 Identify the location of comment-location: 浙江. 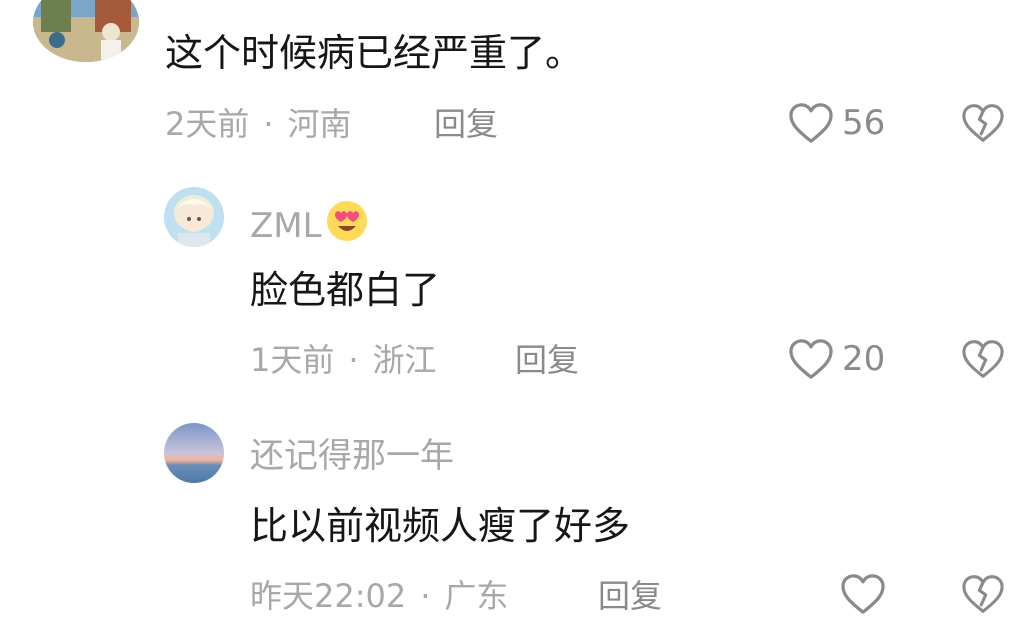
(404, 360).